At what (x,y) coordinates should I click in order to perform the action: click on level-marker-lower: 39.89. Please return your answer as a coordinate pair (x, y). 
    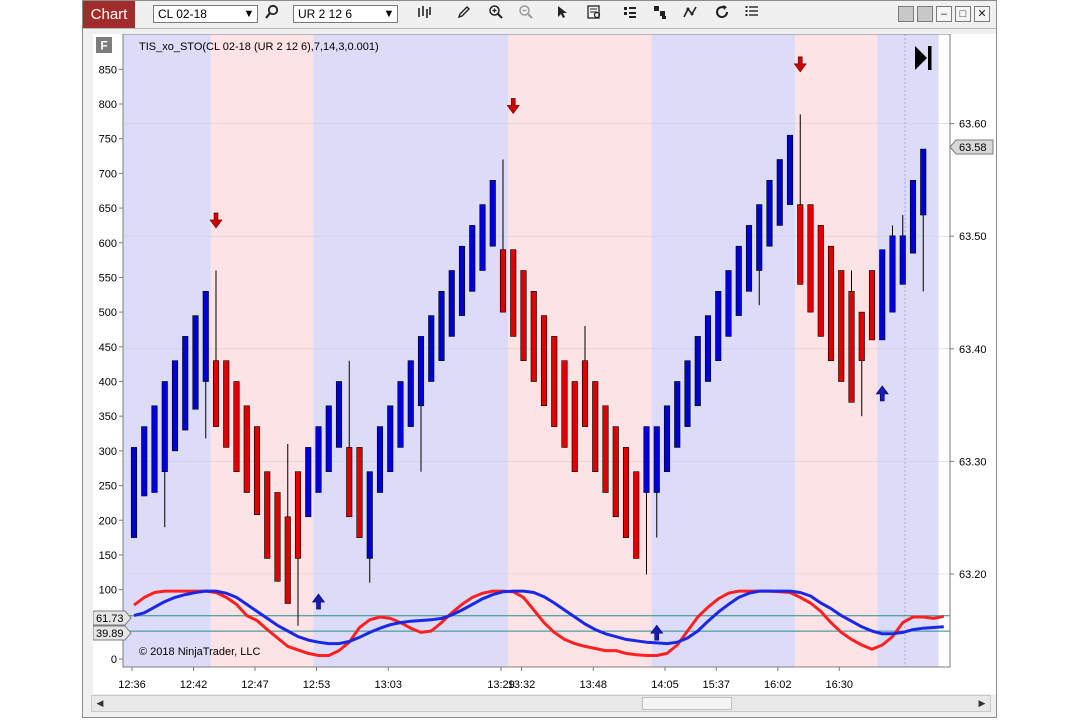
    Looking at the image, I should click on (112, 633).